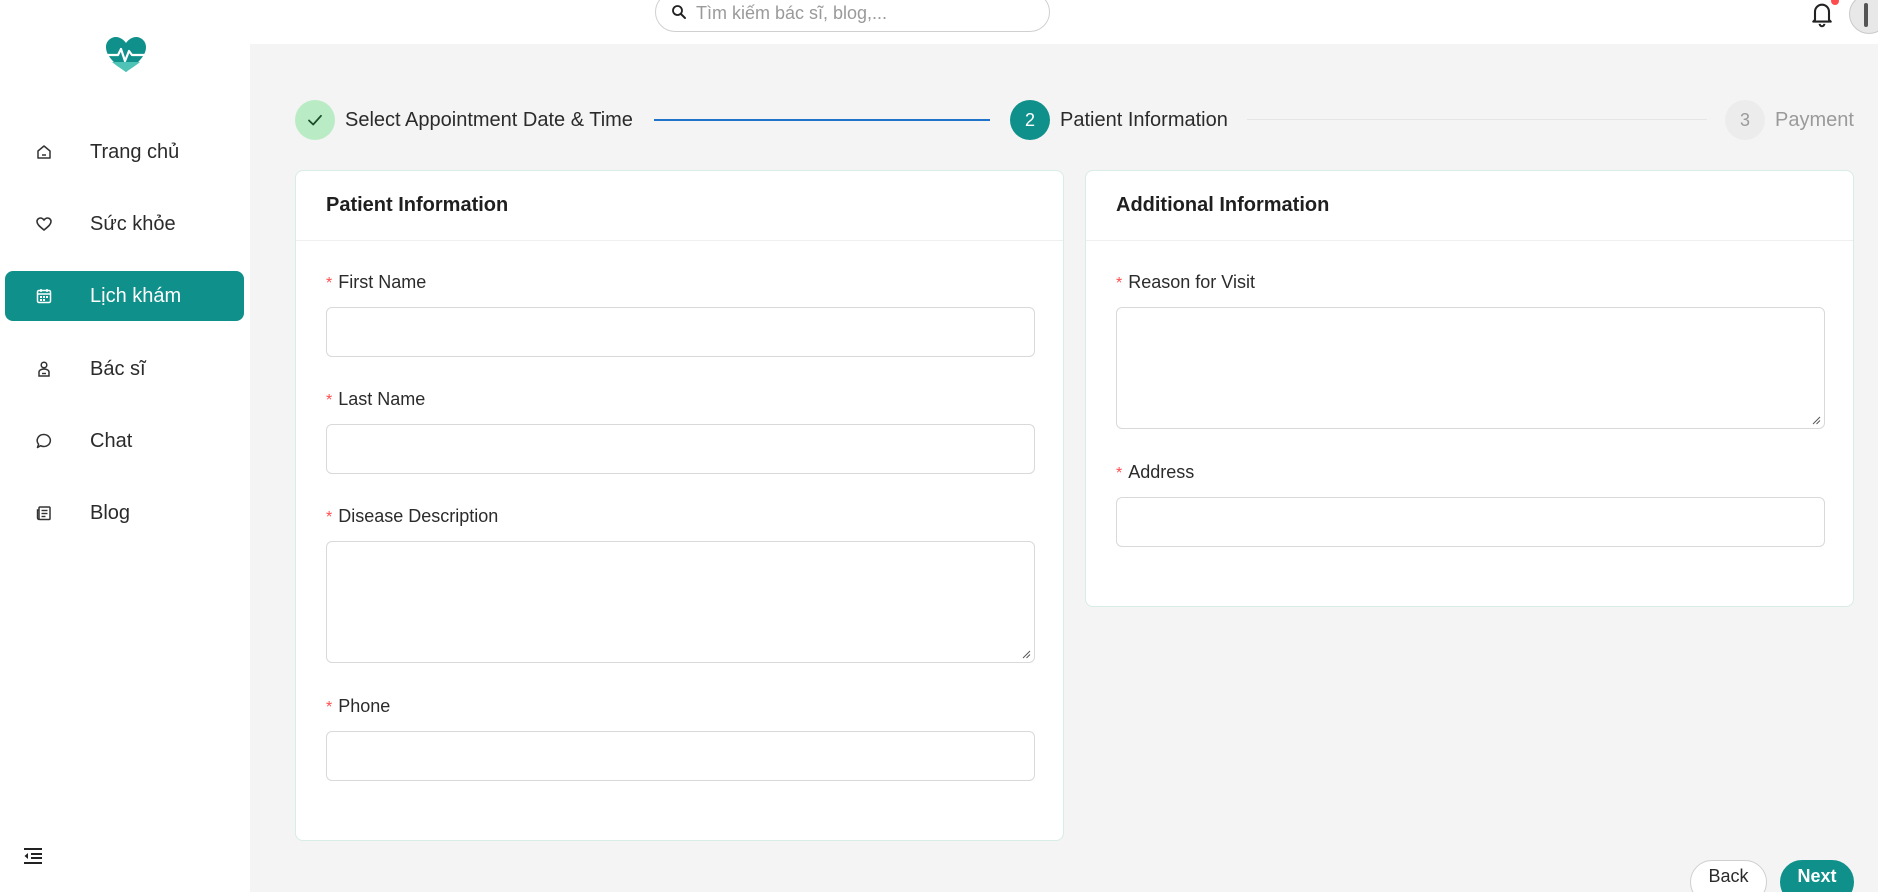  I want to click on step-2-label: Patient Information, so click(1144, 120).